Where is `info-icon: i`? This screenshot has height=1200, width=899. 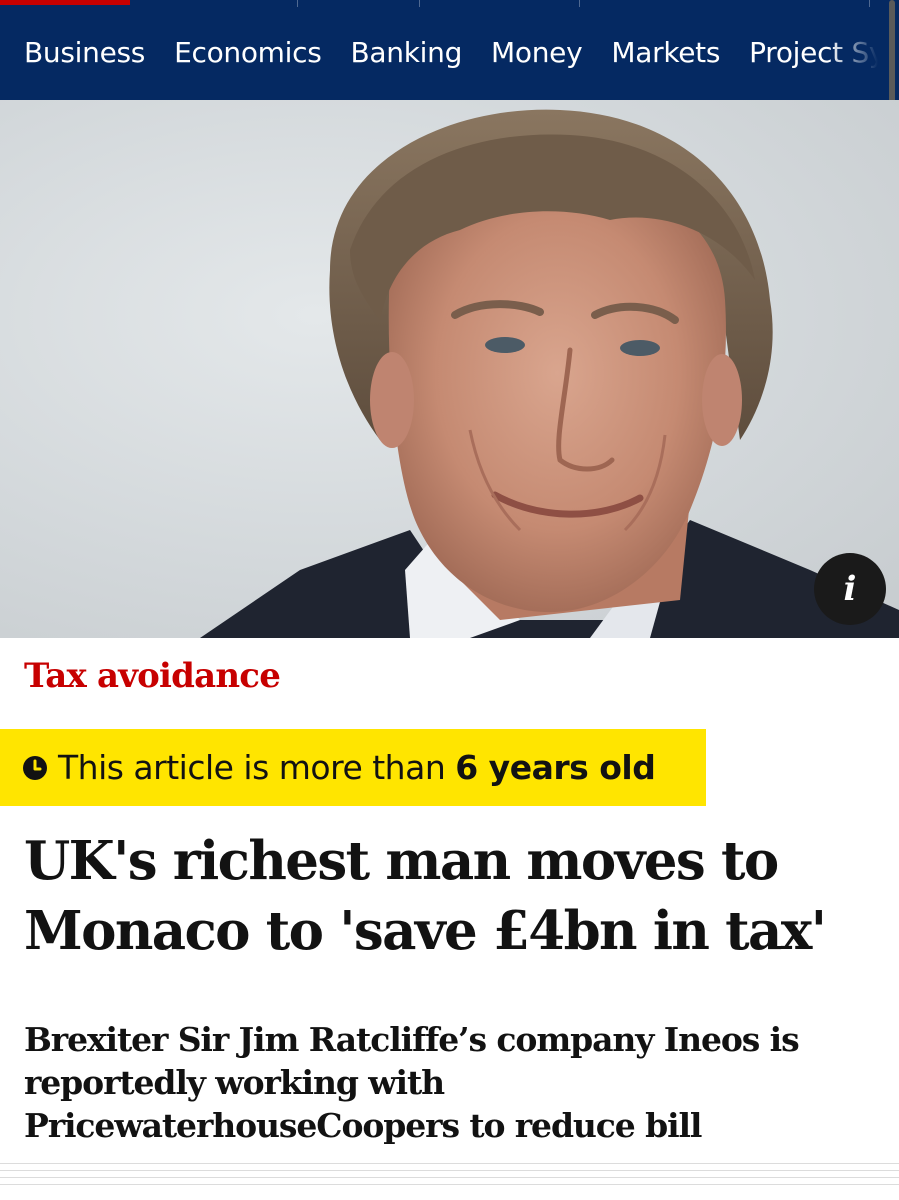 info-icon: i is located at coordinates (850, 589).